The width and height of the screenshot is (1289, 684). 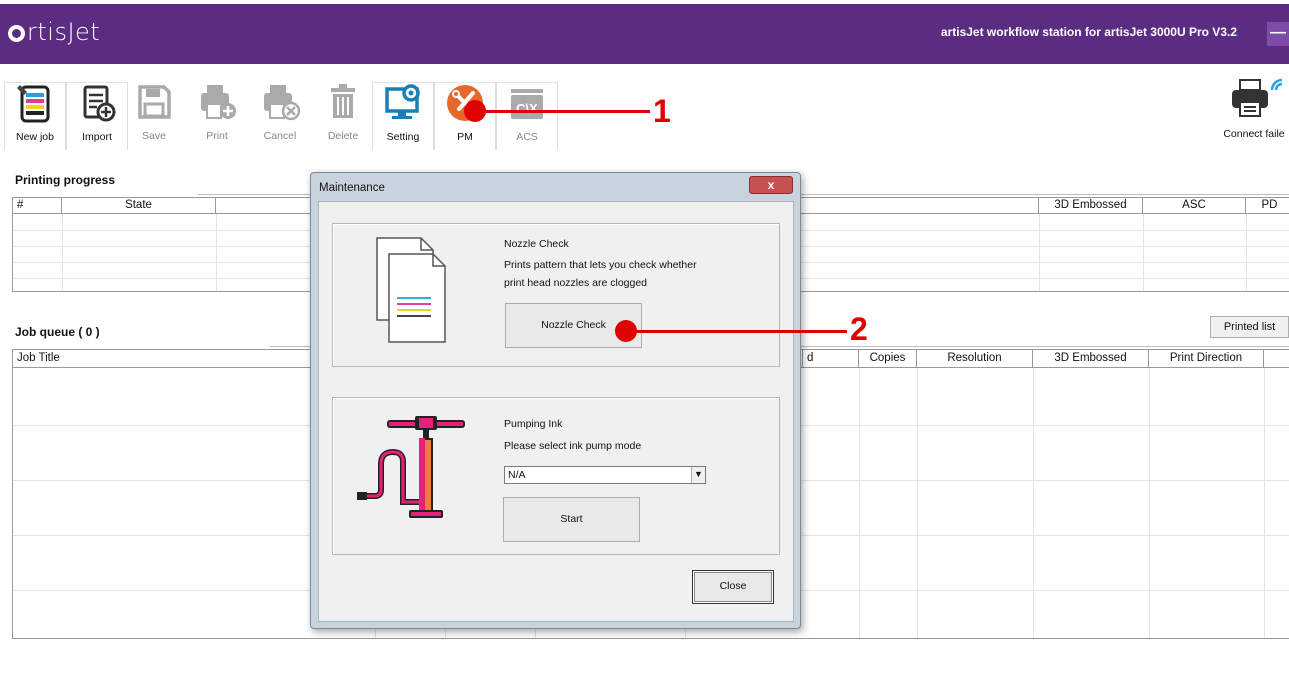 I want to click on acs-button: C\X ACS, so click(x=527, y=116).